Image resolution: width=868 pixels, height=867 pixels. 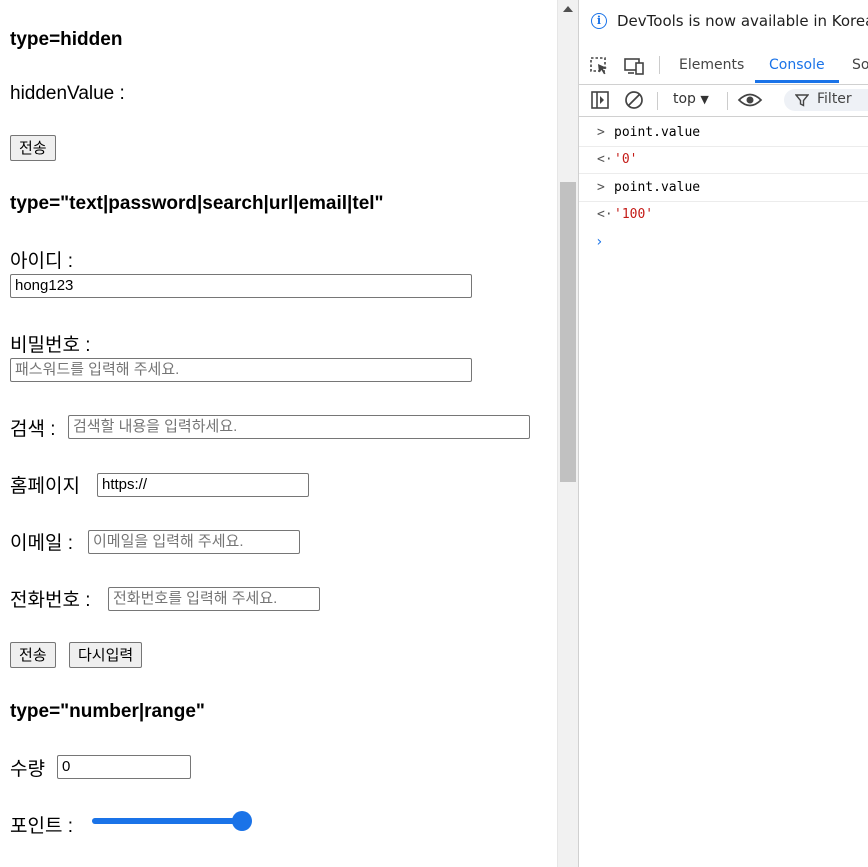 I want to click on hidden-value-label: hiddenValue :, so click(x=67, y=93).